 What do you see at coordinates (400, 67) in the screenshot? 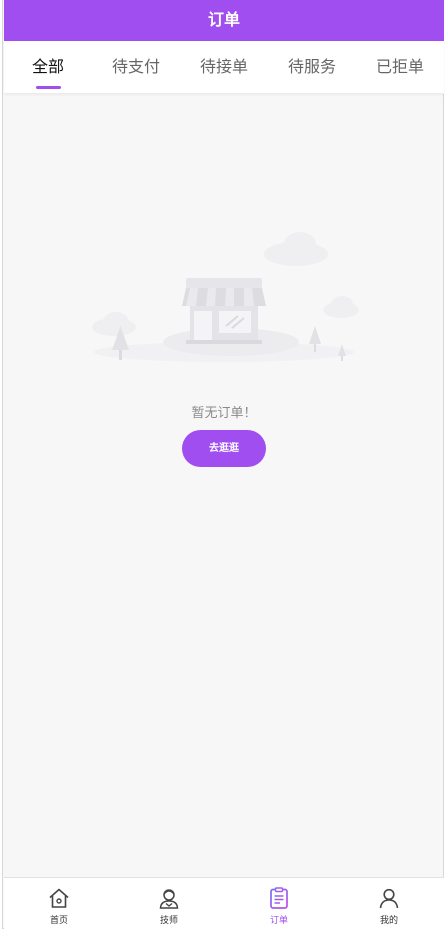
I see `tab-rejected: 已拒单` at bounding box center [400, 67].